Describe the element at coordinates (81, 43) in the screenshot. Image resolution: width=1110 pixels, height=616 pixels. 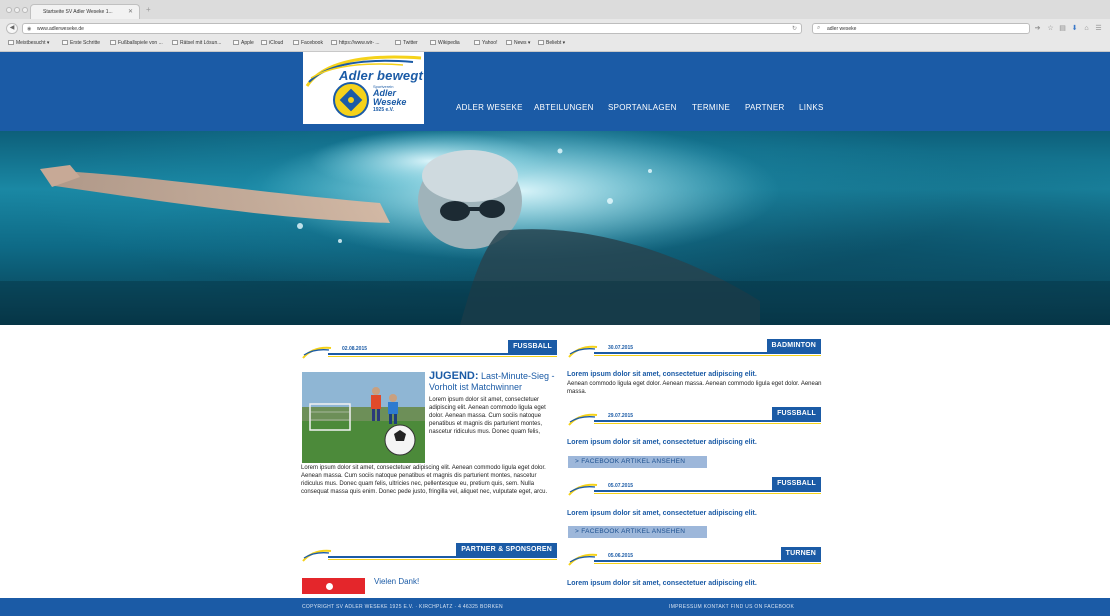
I see `bookmark-item: Erste Schritte` at that location.